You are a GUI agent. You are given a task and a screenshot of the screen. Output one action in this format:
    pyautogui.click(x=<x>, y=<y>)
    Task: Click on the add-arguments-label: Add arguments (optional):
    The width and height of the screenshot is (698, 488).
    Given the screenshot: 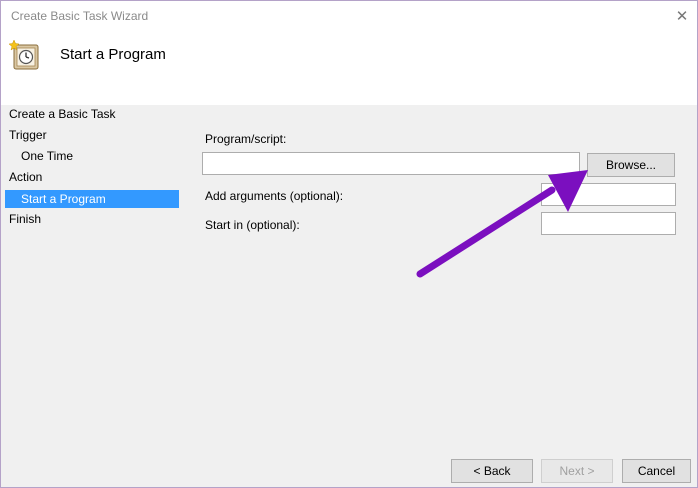 What is the action you would take?
    pyautogui.click(x=274, y=196)
    